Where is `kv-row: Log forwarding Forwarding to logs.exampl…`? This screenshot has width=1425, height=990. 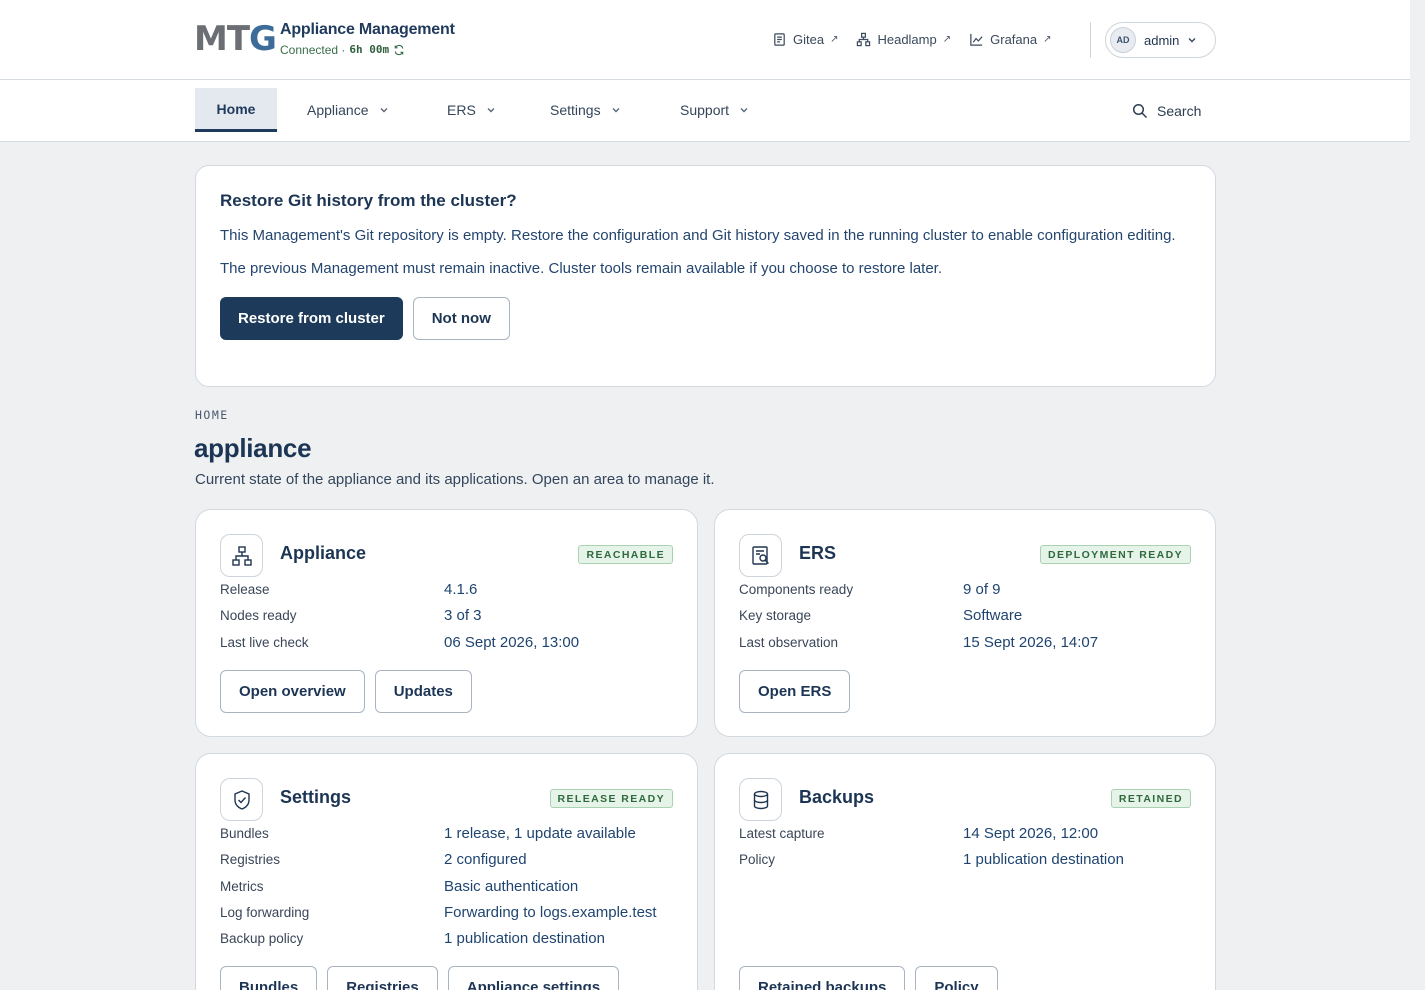 kv-row: Log forwarding Forwarding to logs.exampl… is located at coordinates (450, 912).